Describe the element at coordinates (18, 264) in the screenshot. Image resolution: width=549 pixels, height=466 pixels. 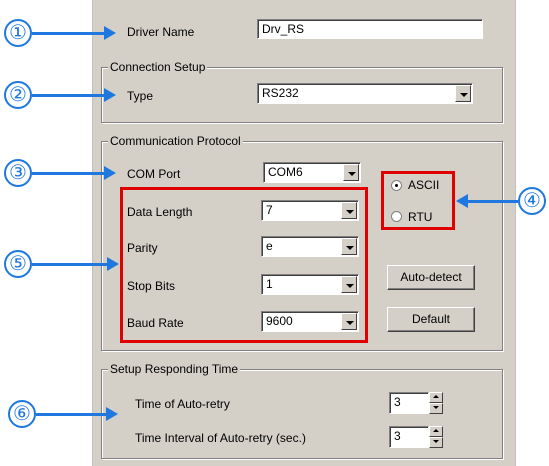
I see `callout-5: ⑤` at that location.